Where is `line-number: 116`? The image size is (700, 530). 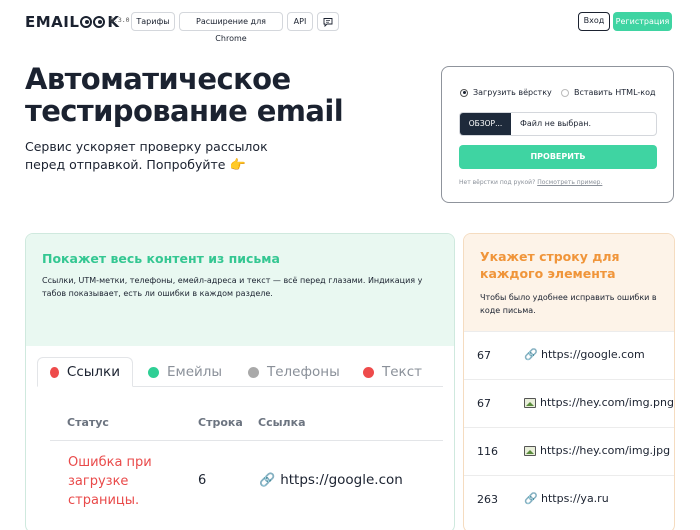 line-number: 116 is located at coordinates (487, 451).